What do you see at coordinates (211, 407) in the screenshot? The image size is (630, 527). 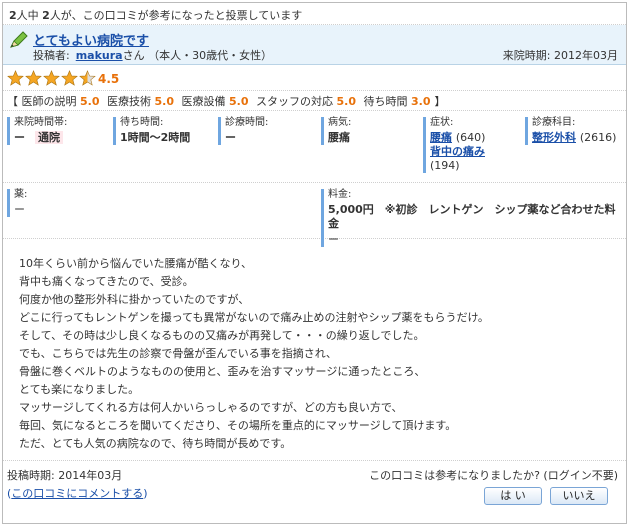 I see `body-line: マッサージしてくれる方は何人かいらっしゃるのですが、どの方も良い方で、` at bounding box center [211, 407].